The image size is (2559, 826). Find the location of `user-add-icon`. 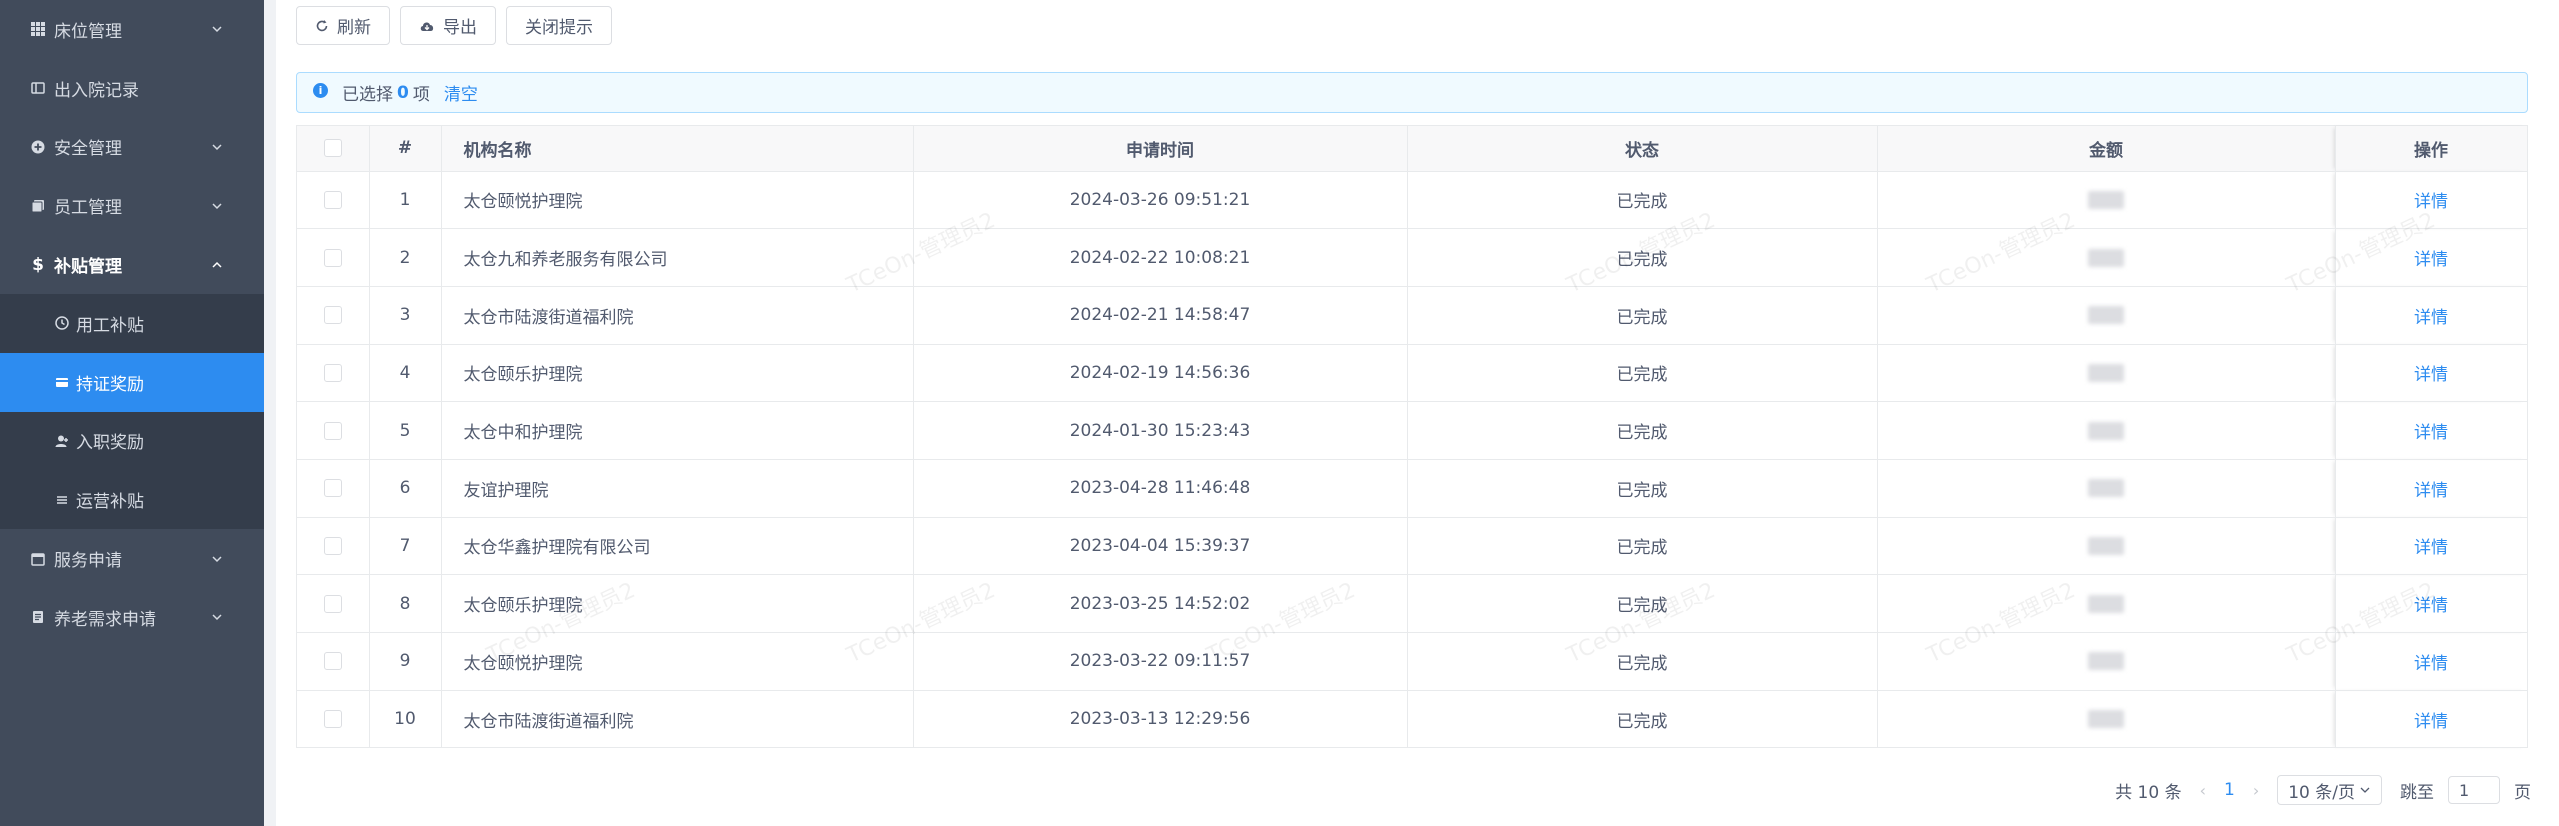

user-add-icon is located at coordinates (62, 441).